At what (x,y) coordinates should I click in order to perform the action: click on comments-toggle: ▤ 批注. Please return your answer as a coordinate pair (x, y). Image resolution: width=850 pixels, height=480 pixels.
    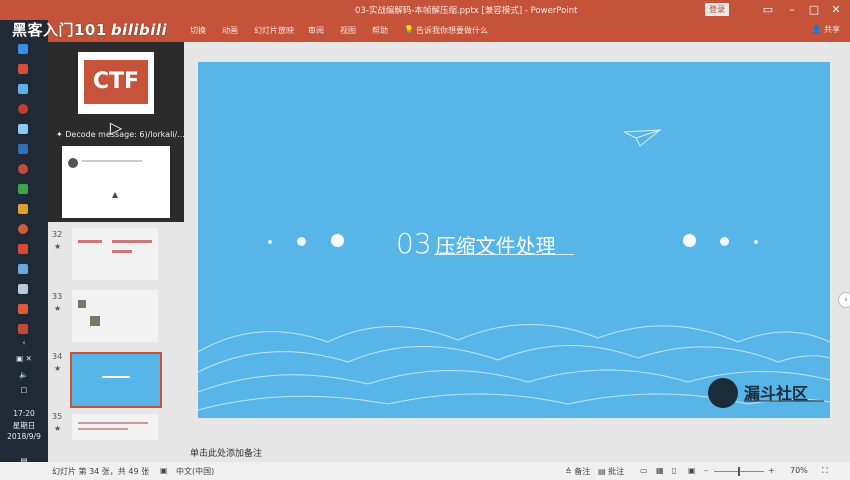
    Looking at the image, I should click on (611, 471).